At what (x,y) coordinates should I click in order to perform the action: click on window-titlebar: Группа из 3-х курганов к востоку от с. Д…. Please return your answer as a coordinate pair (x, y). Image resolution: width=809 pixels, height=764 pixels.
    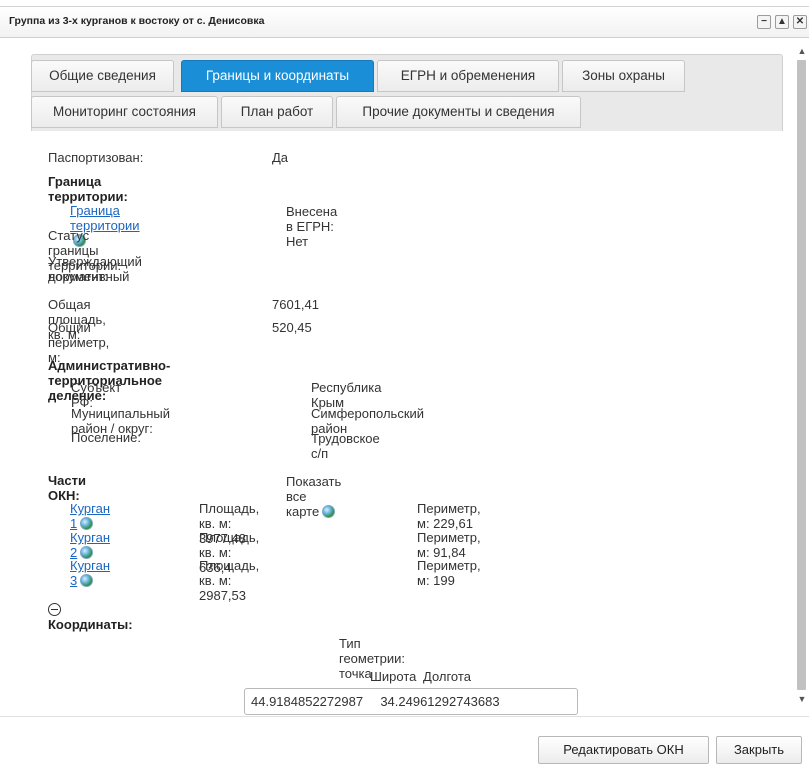
    Looking at the image, I should click on (404, 22).